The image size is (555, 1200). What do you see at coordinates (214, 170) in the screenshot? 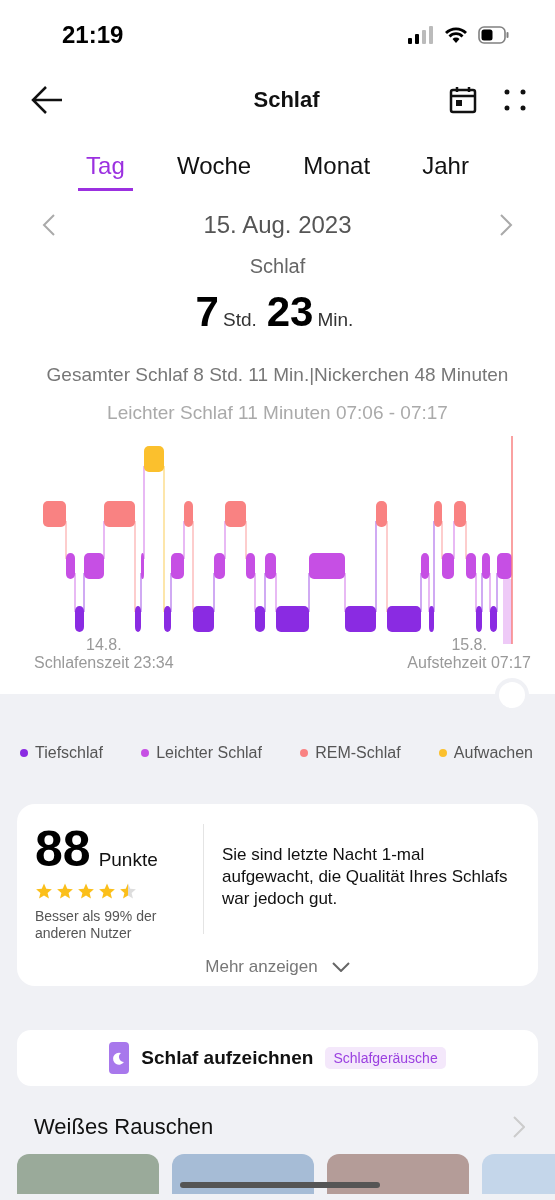
I see `period-tab: Woche` at bounding box center [214, 170].